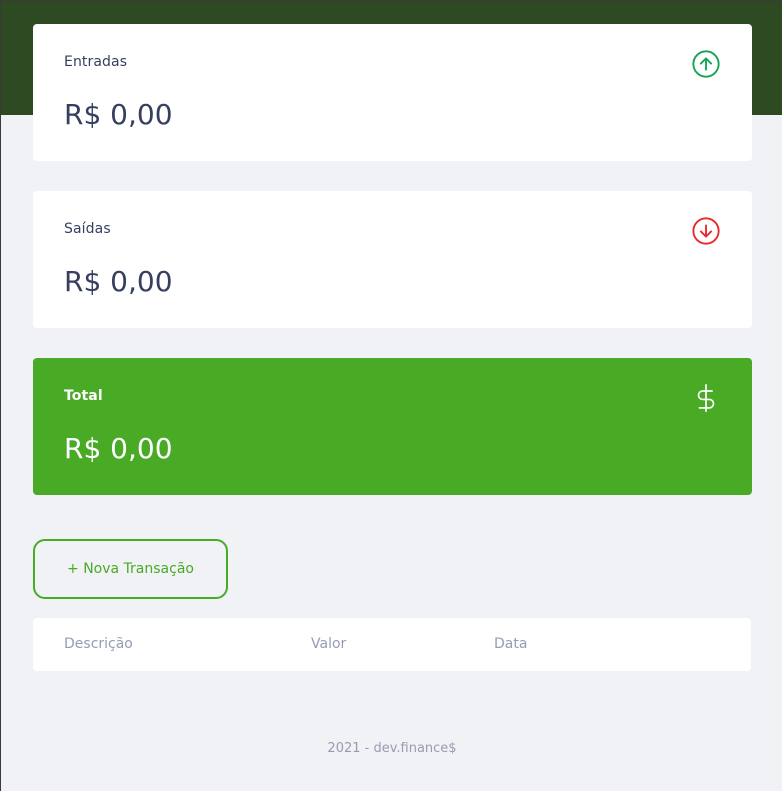 Image resolution: width=782 pixels, height=791 pixels. I want to click on income-label: Entradas, so click(96, 62).